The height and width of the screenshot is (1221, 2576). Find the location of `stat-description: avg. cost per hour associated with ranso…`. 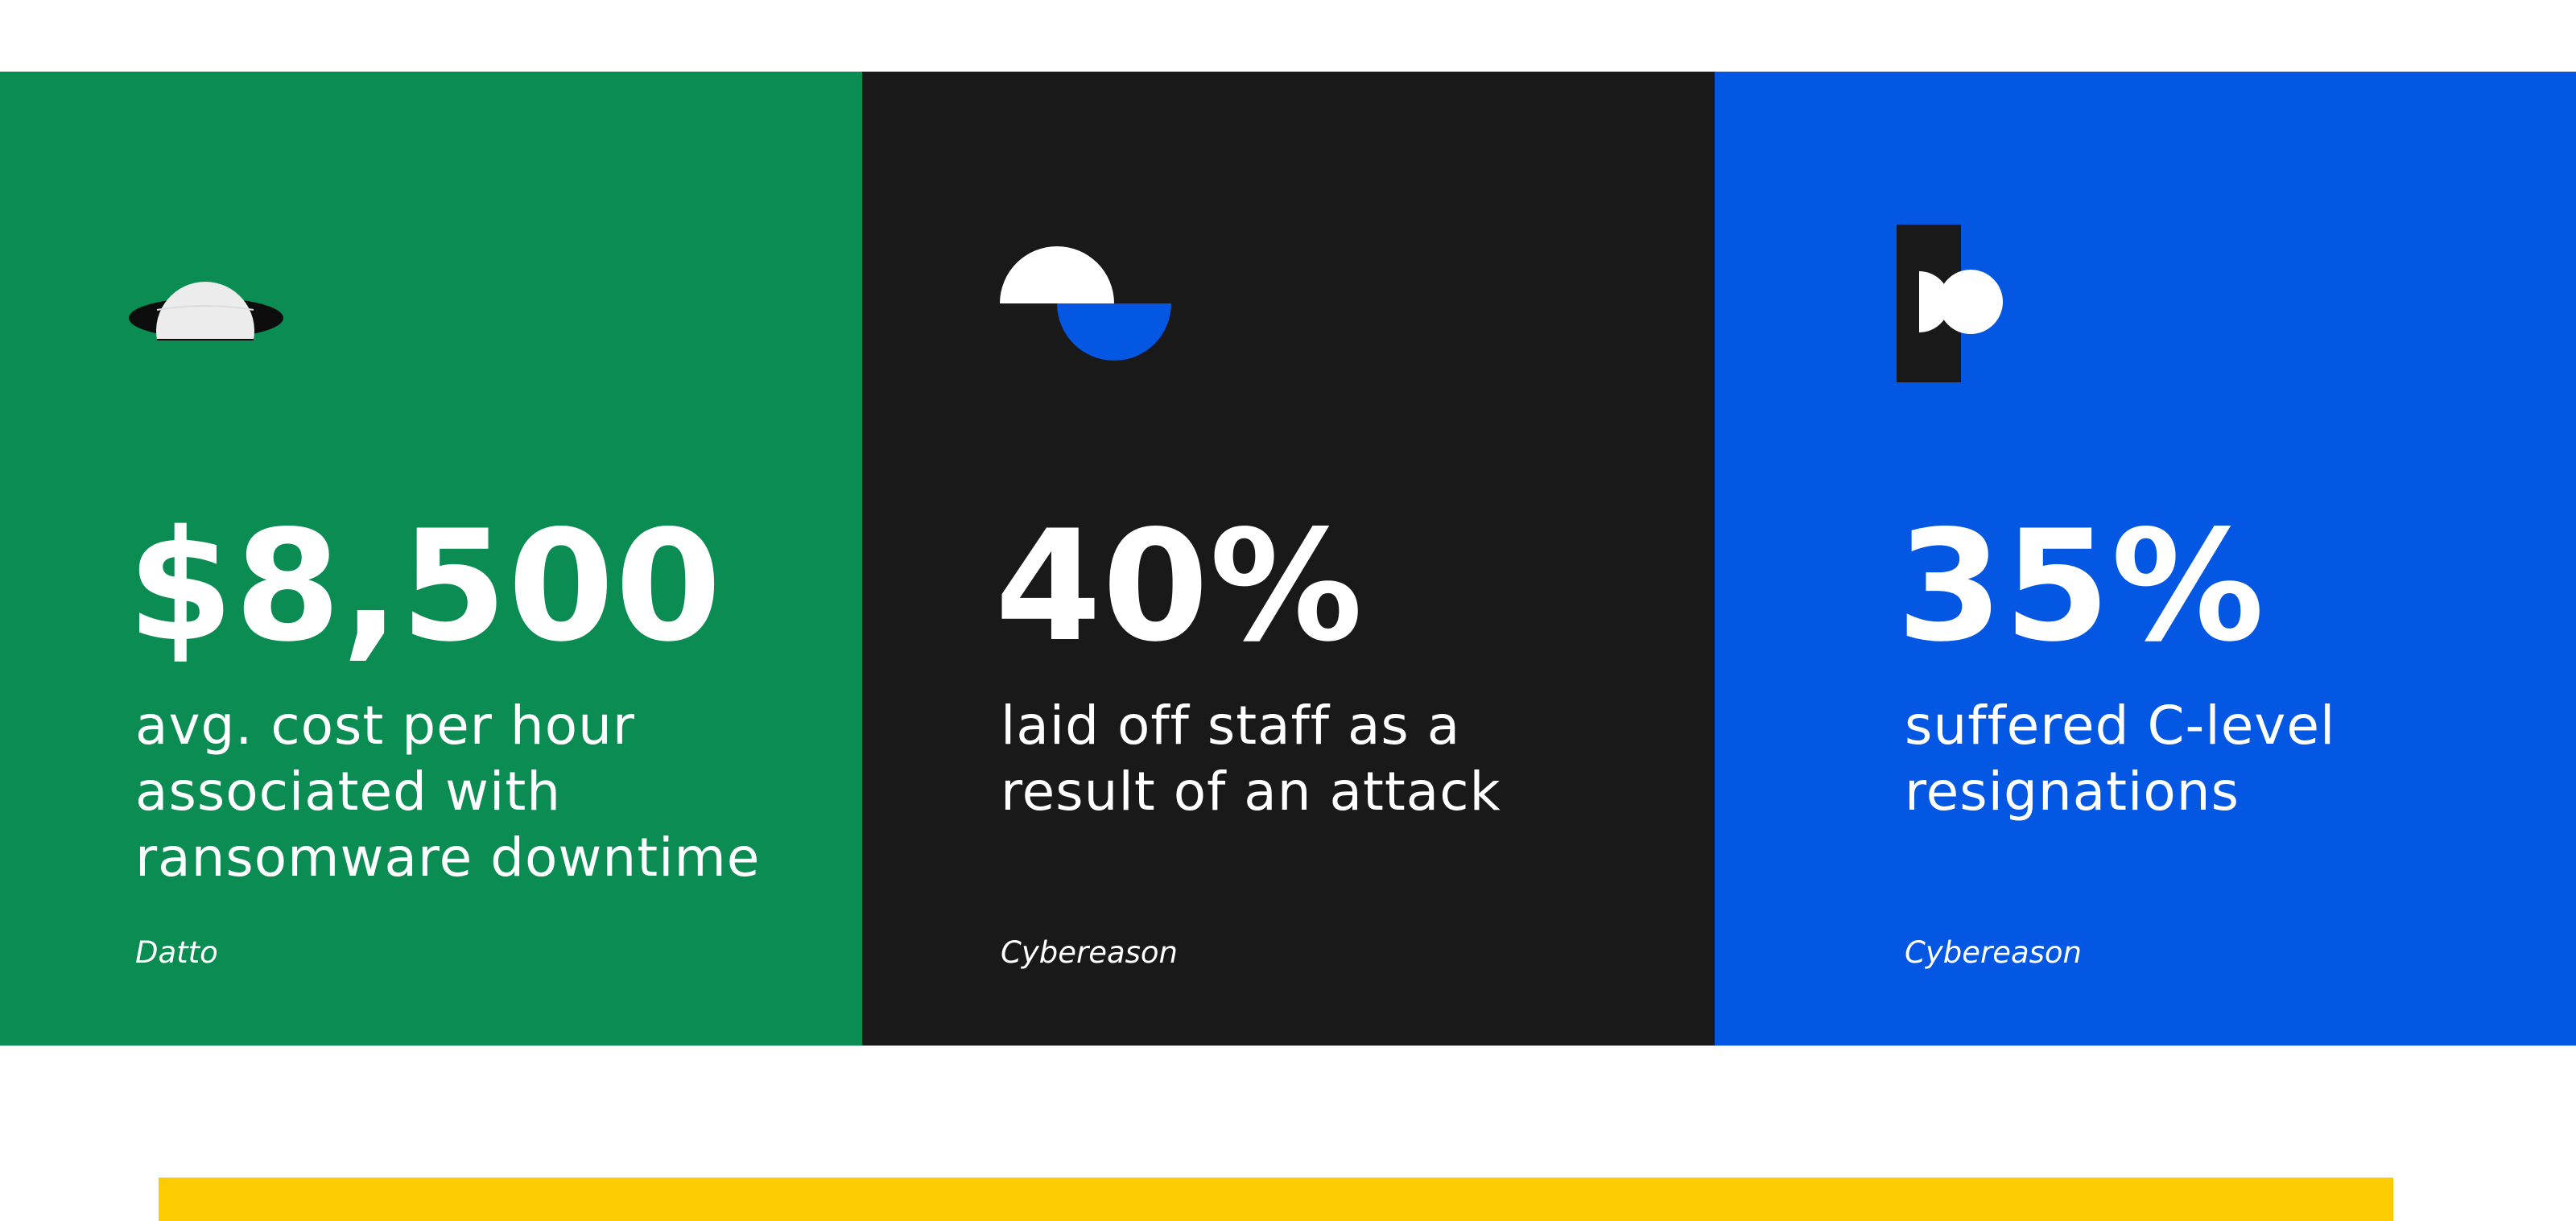

stat-description: avg. cost per hour associated with ranso… is located at coordinates (448, 792).